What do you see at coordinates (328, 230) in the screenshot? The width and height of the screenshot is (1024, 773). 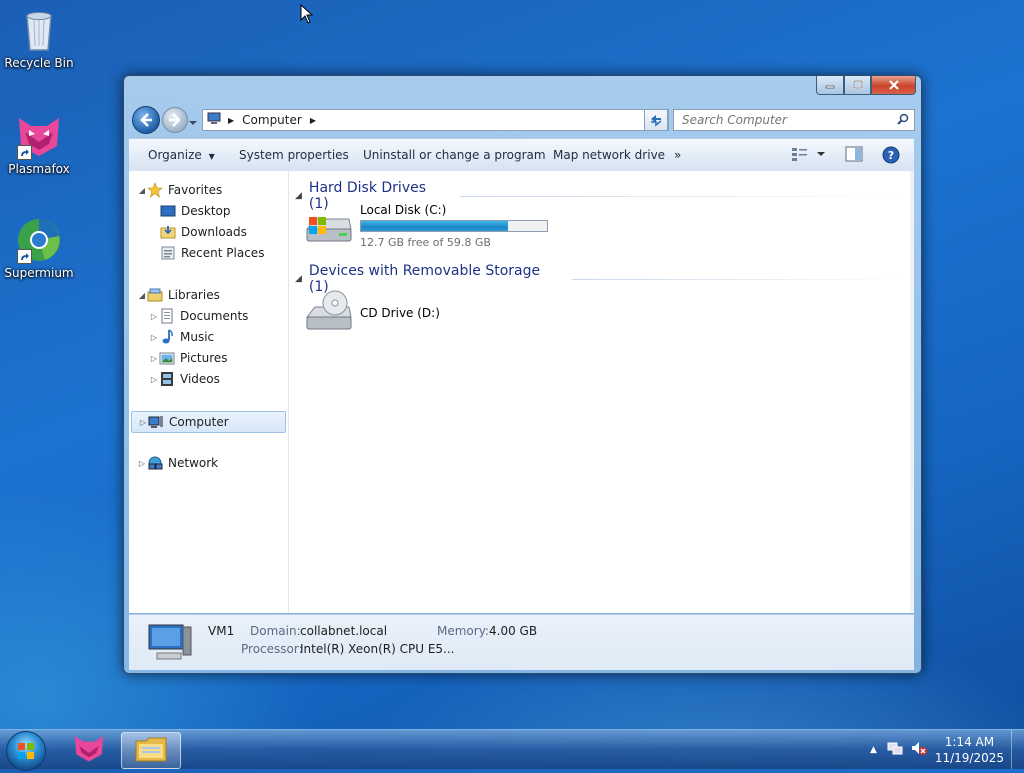 I see `hard-drive-icon` at bounding box center [328, 230].